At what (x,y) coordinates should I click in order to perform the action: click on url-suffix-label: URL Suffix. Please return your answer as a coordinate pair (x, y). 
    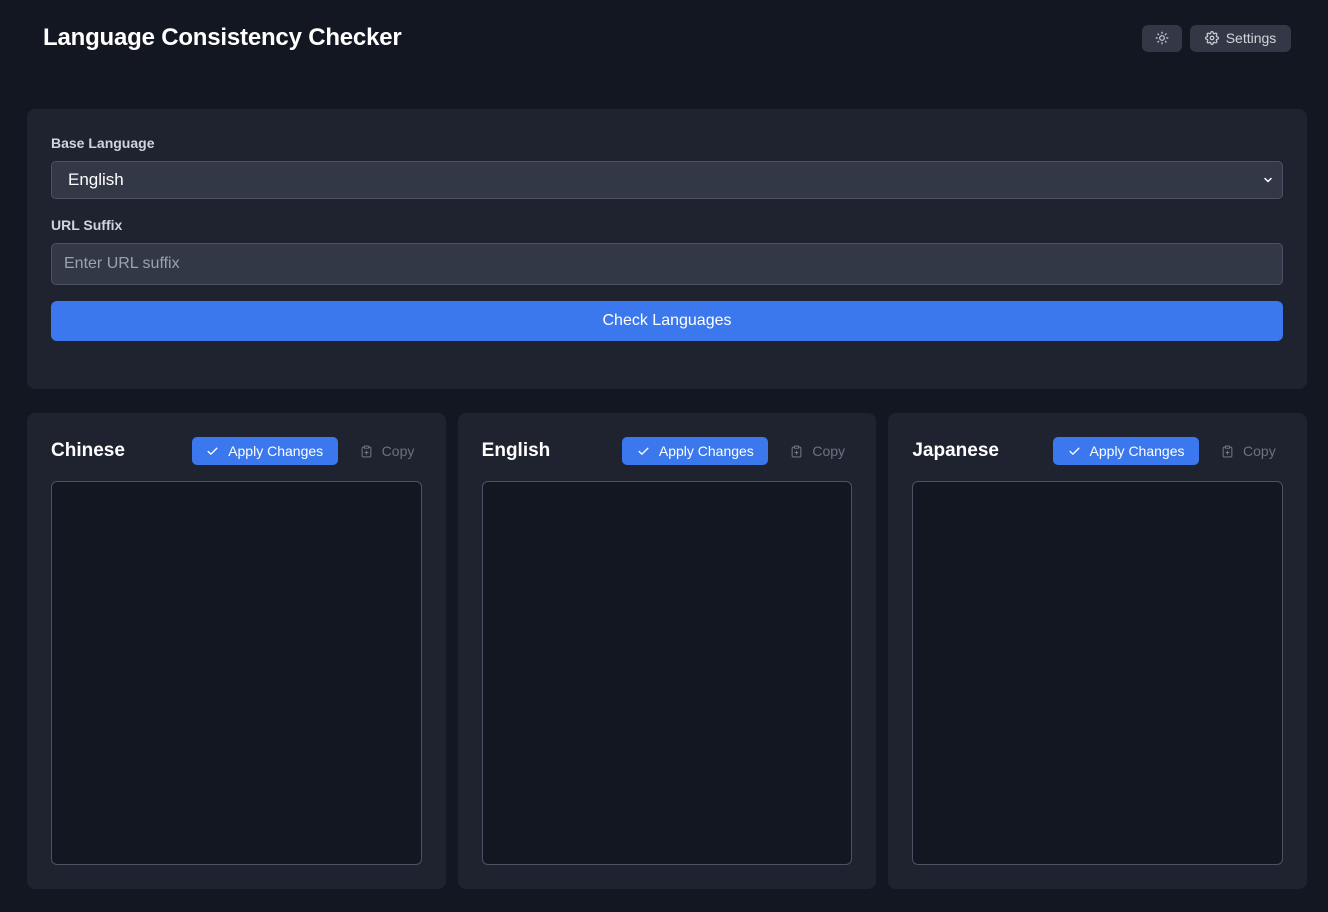
    Looking at the image, I should click on (87, 225).